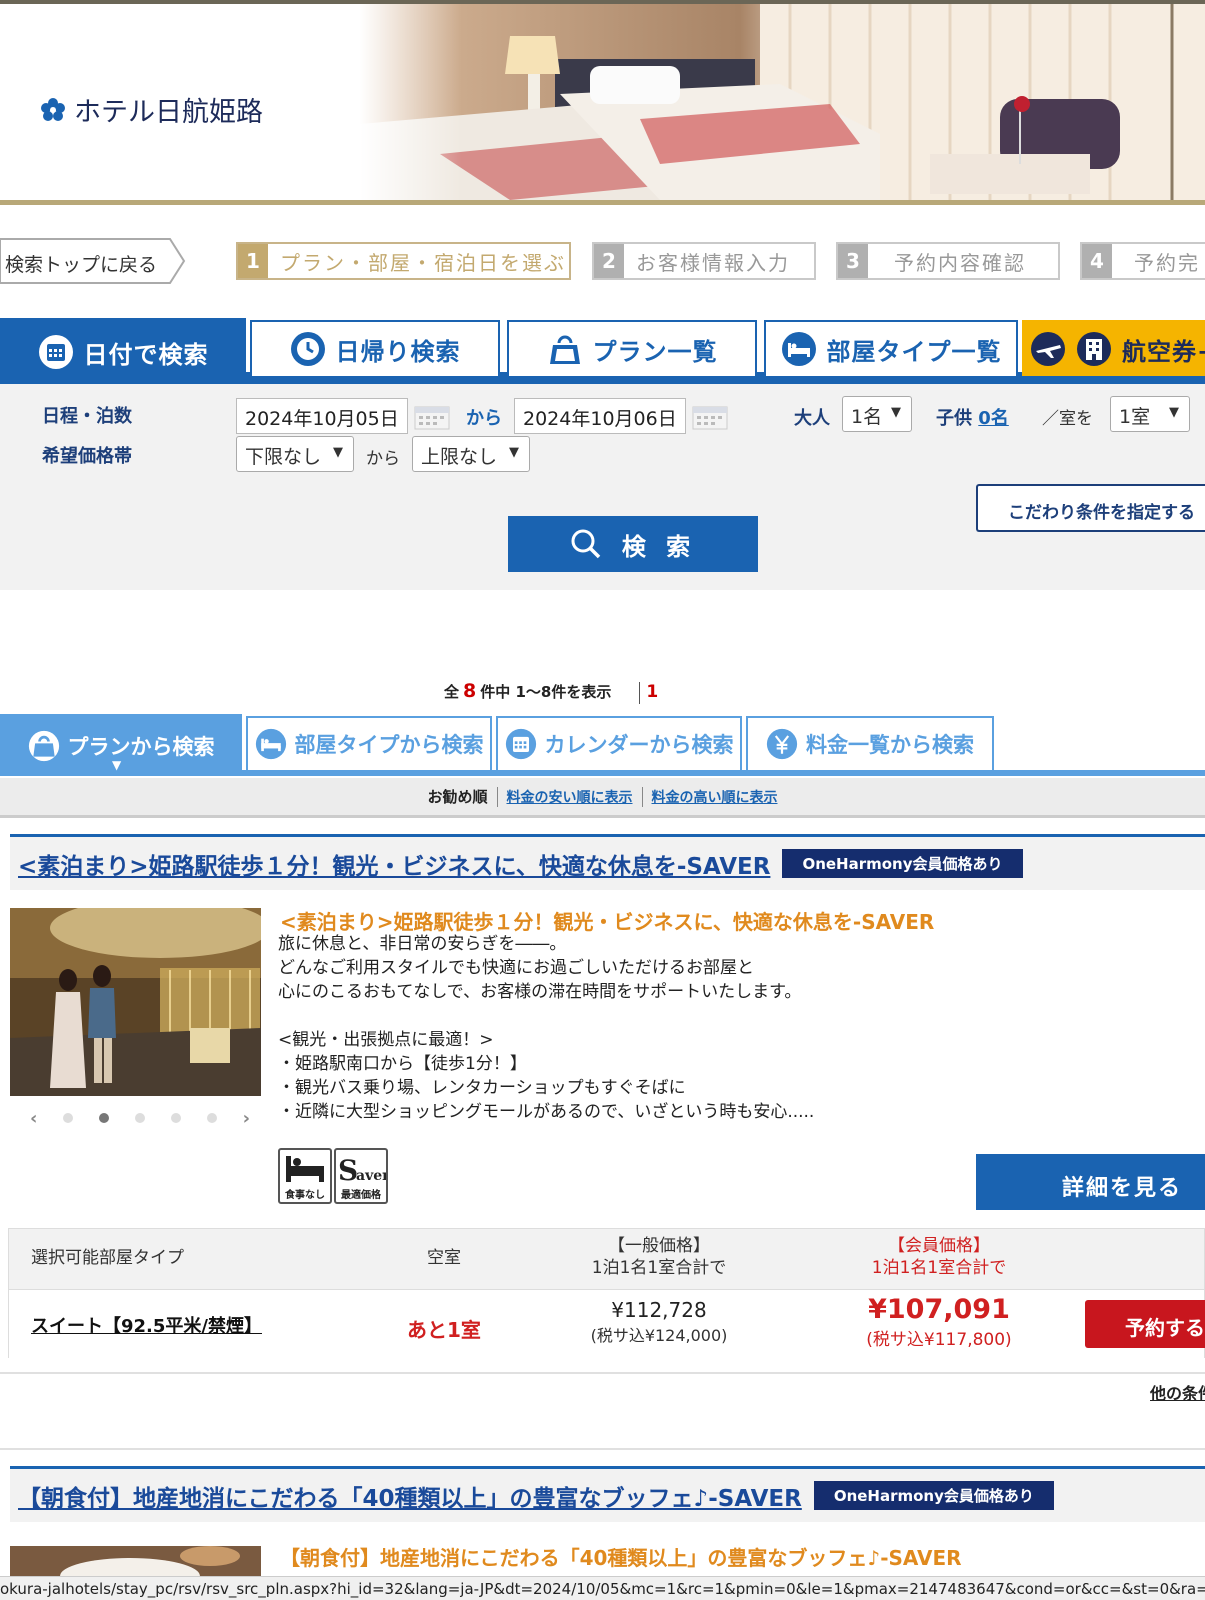 The width and height of the screenshot is (1205, 1600). Describe the element at coordinates (135, 1002) in the screenshot. I see `plan-1-photo` at that location.